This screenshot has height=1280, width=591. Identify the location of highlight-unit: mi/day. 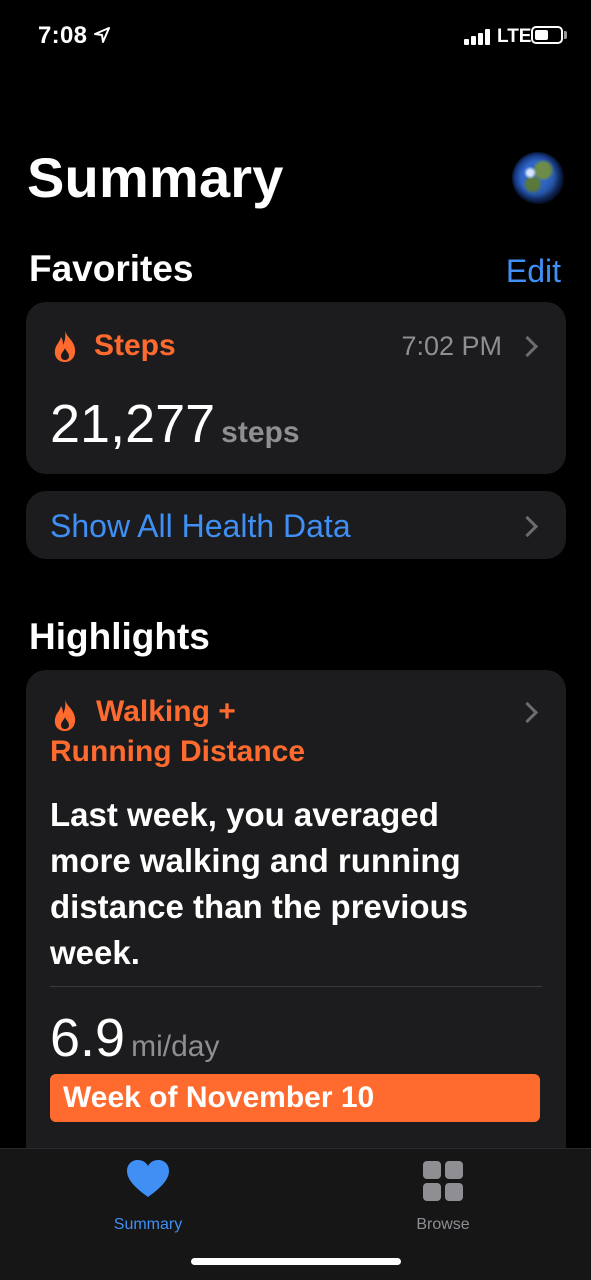
(175, 1046).